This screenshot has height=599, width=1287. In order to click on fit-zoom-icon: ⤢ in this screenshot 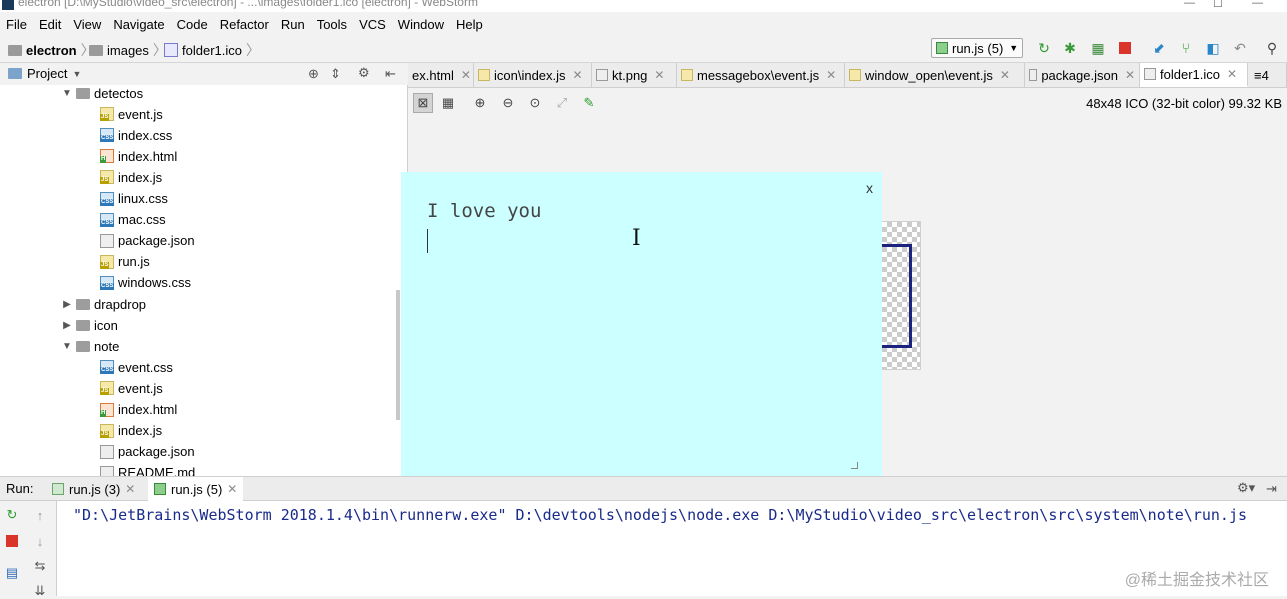, I will do `click(562, 103)`.